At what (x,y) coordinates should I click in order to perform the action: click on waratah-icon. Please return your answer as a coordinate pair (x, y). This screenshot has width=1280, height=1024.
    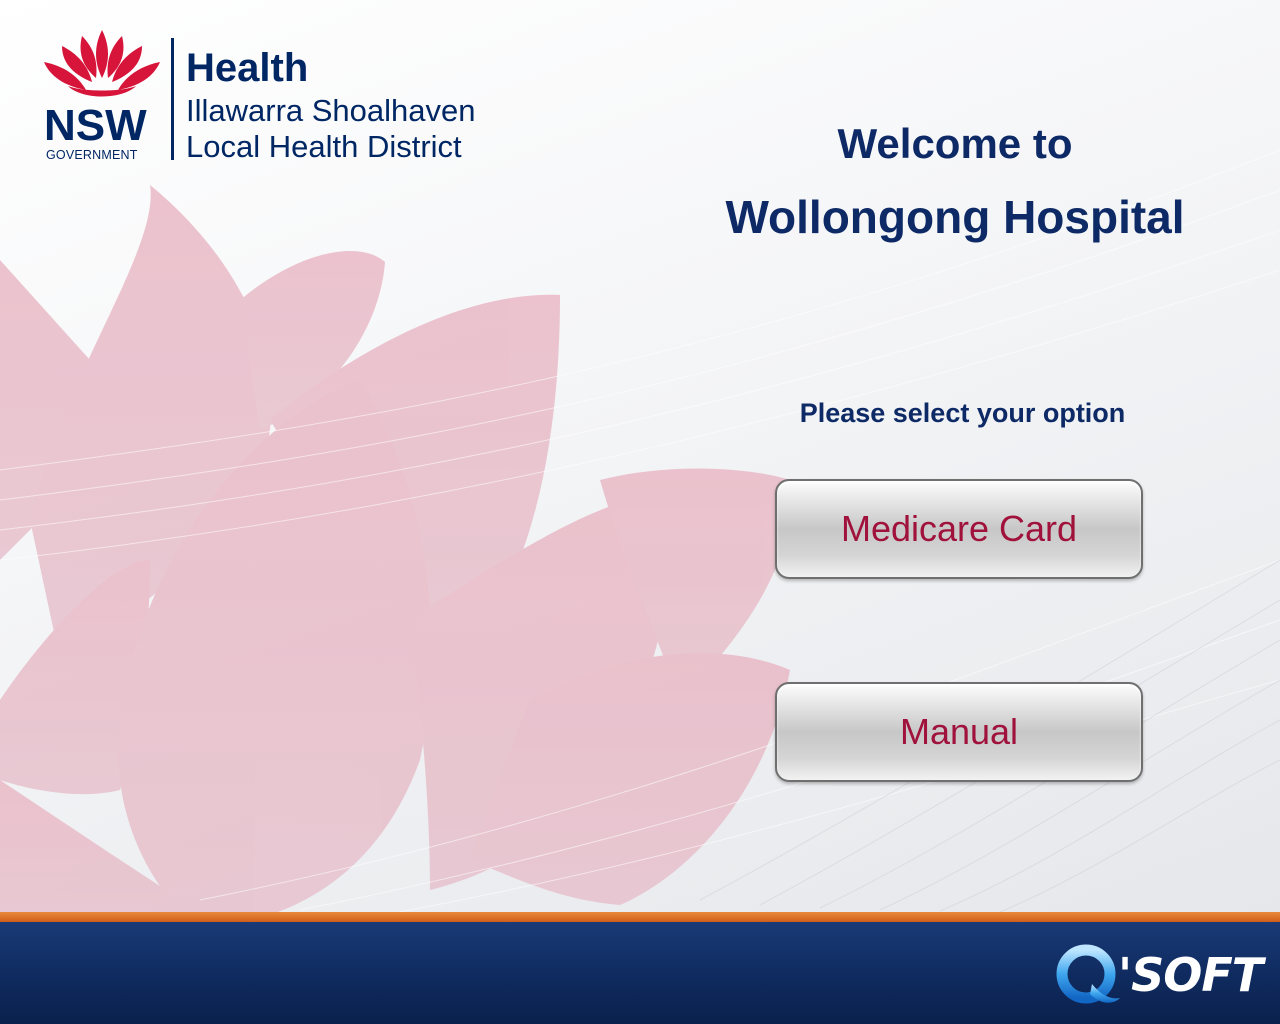
    Looking at the image, I should click on (102, 63).